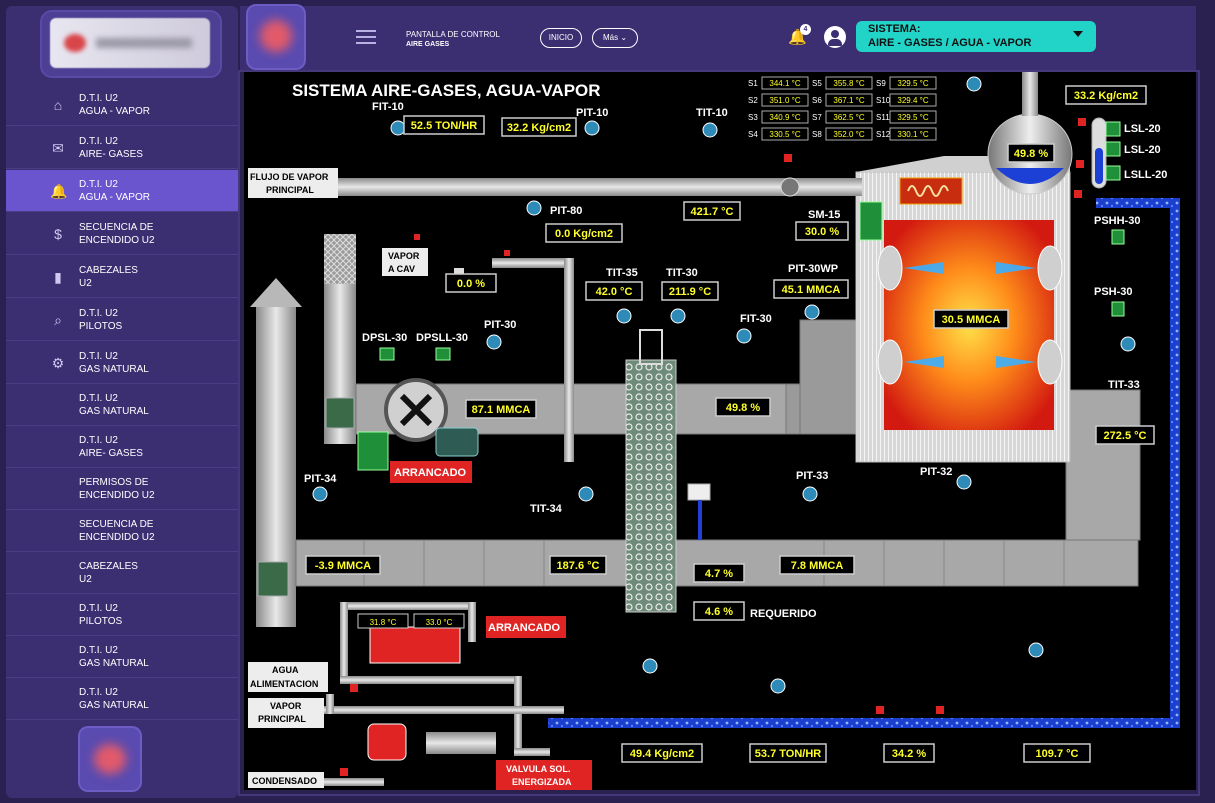 This screenshot has height=803, width=1215. I want to click on value-pit30wp: 45.1 MMCA, so click(811, 290).